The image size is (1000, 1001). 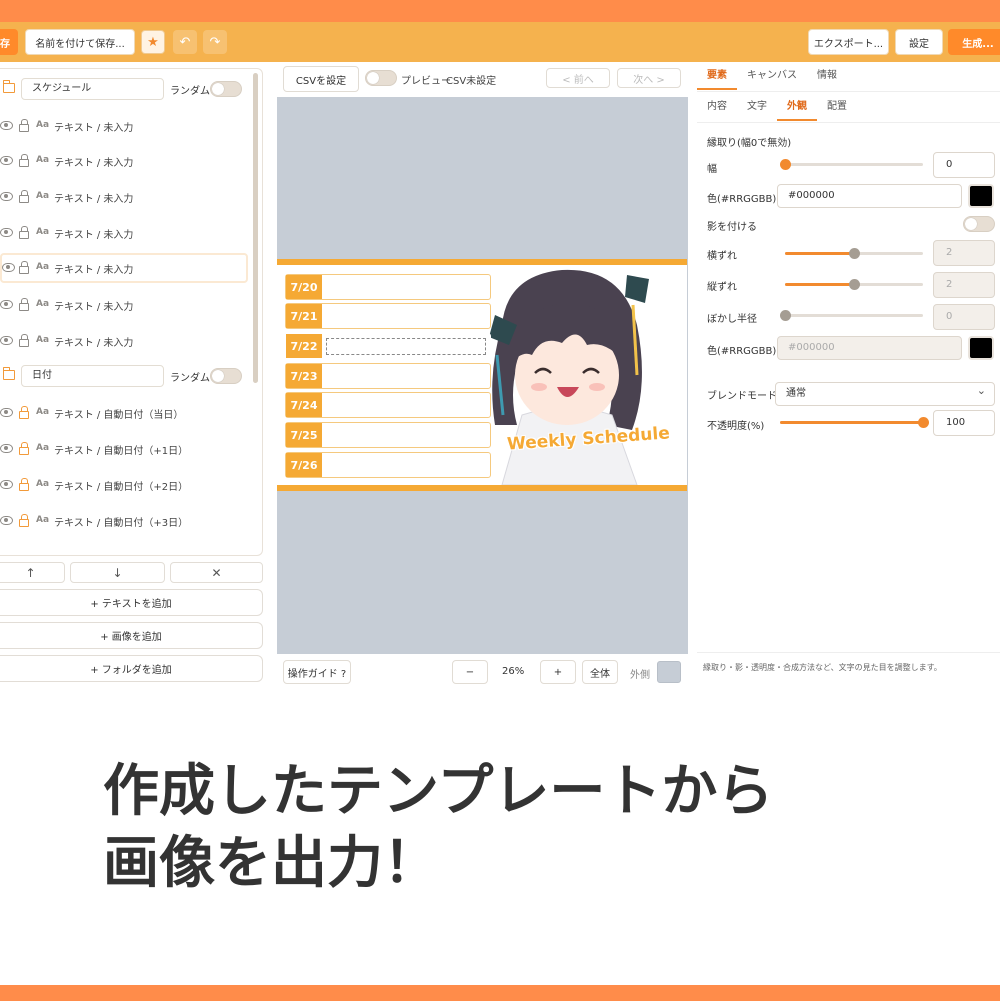 I want to click on fit-all-label: 全体, so click(x=600, y=674).